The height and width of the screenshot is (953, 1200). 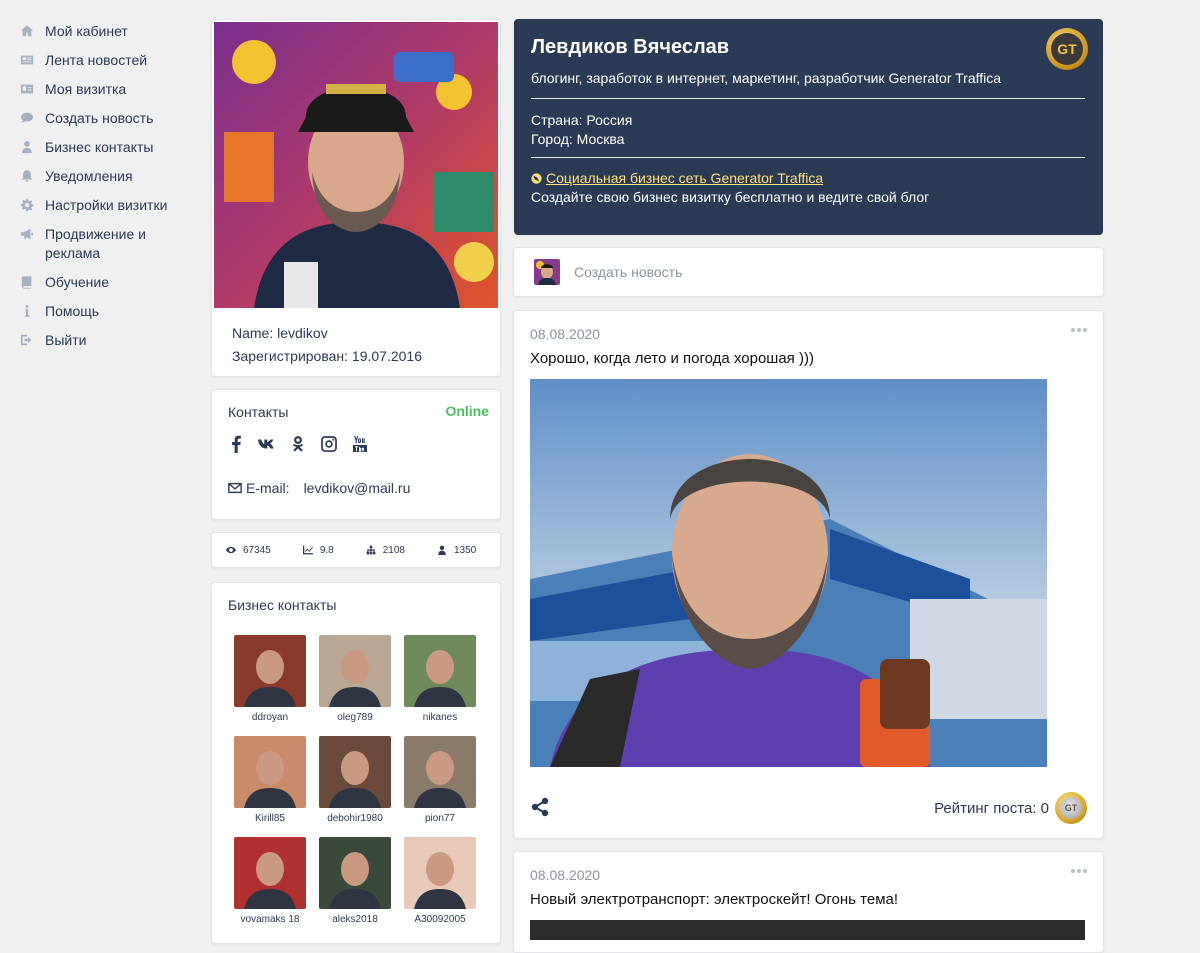 I want to click on contacts-title: Контакты, so click(x=258, y=412).